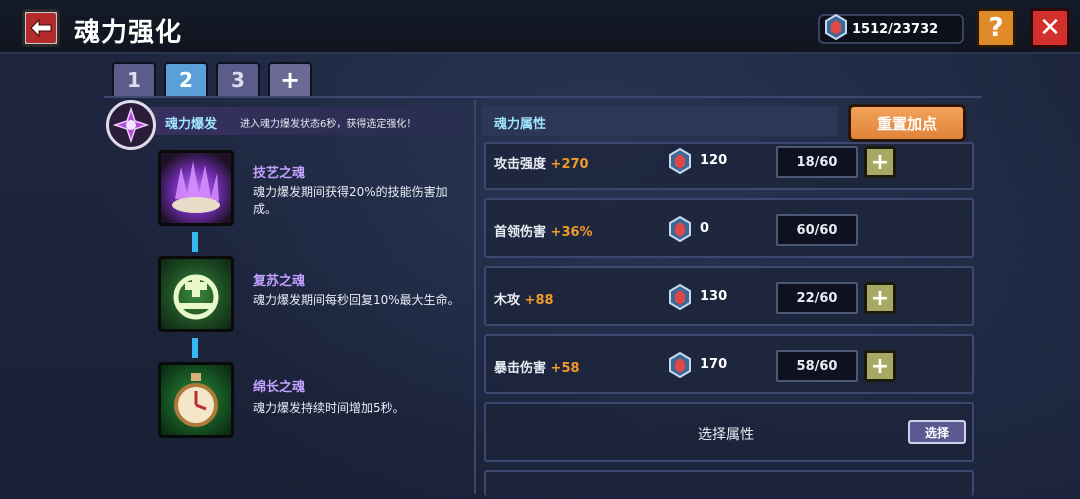 This screenshot has height=499, width=1080. What do you see at coordinates (196, 294) in the screenshot?
I see `green-heal-icon` at bounding box center [196, 294].